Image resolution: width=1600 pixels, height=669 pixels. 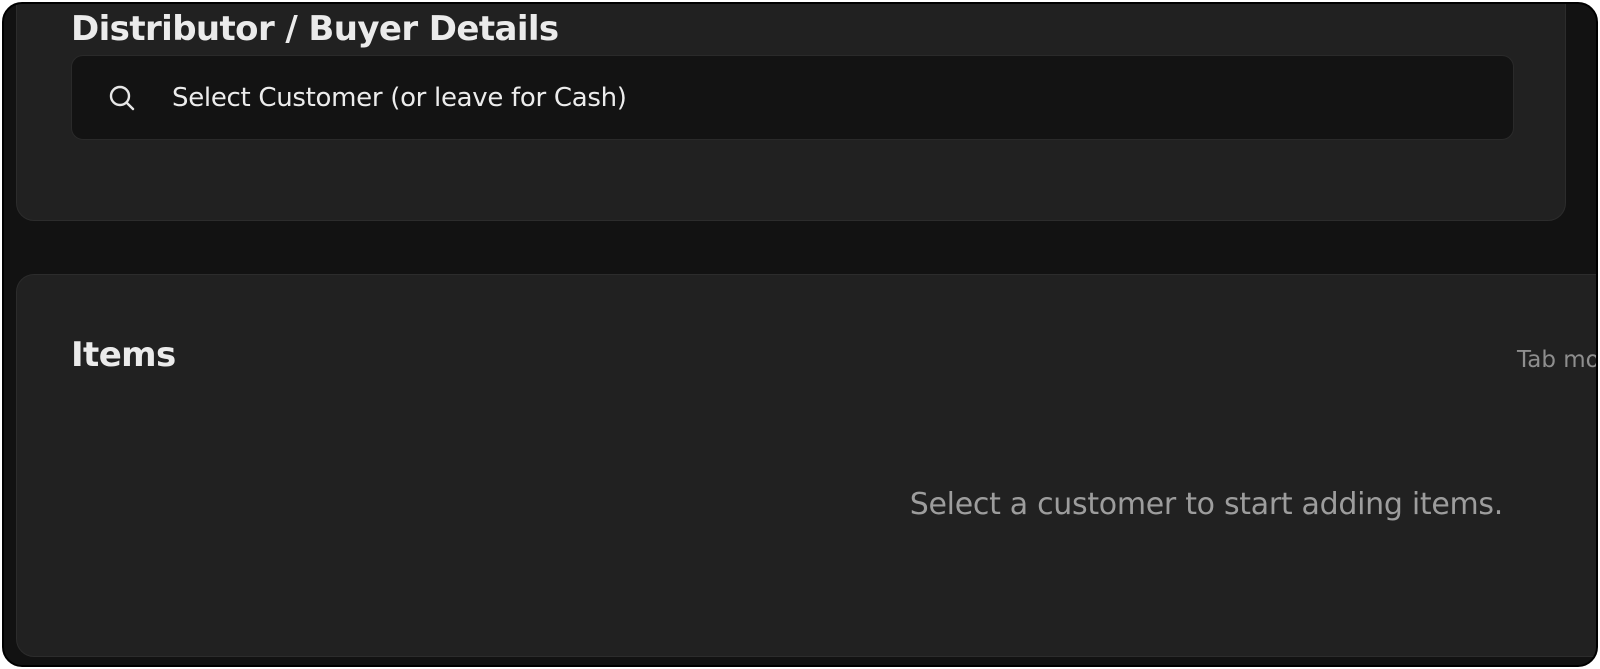 What do you see at coordinates (1557, 360) in the screenshot?
I see `tab-mode-hint: Tab mo` at bounding box center [1557, 360].